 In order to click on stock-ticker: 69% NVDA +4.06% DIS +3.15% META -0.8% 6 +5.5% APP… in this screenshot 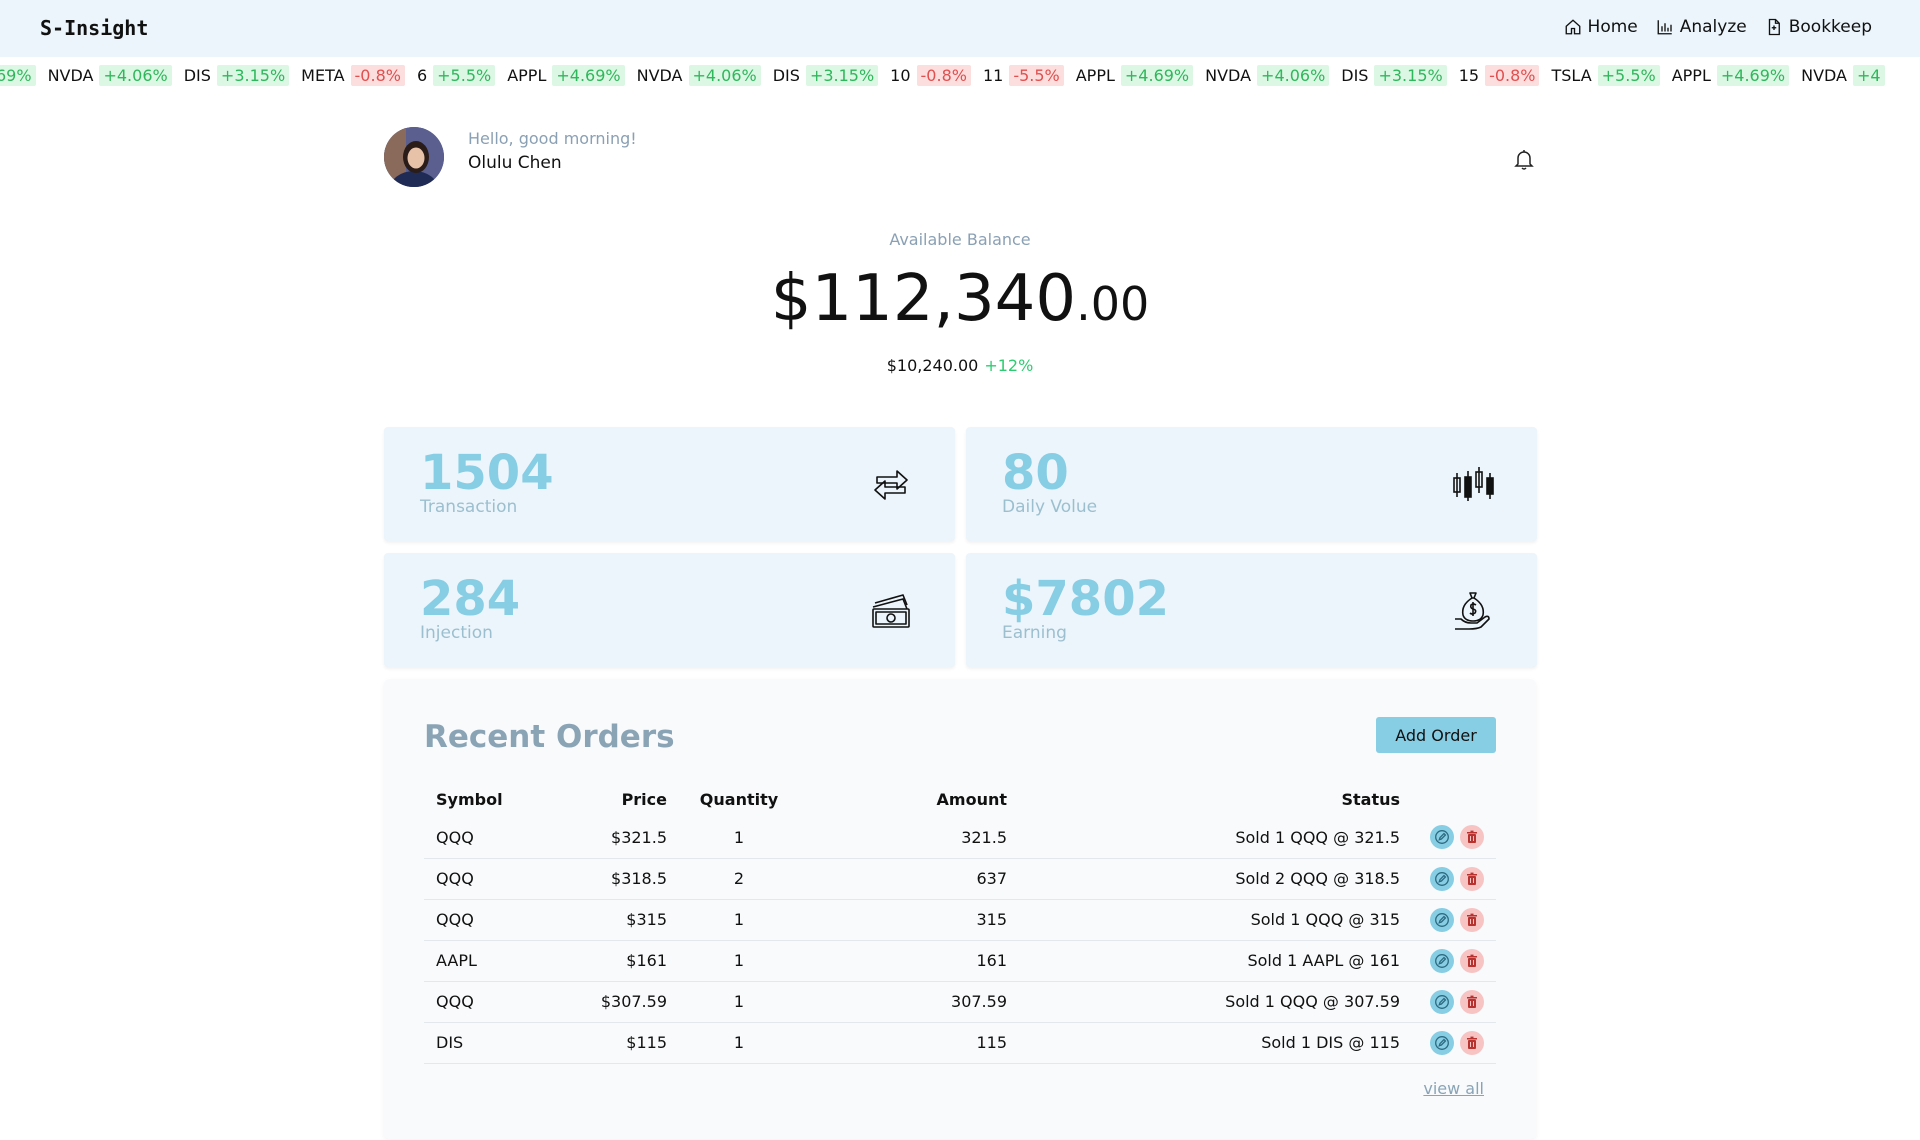, I will do `click(960, 75)`.